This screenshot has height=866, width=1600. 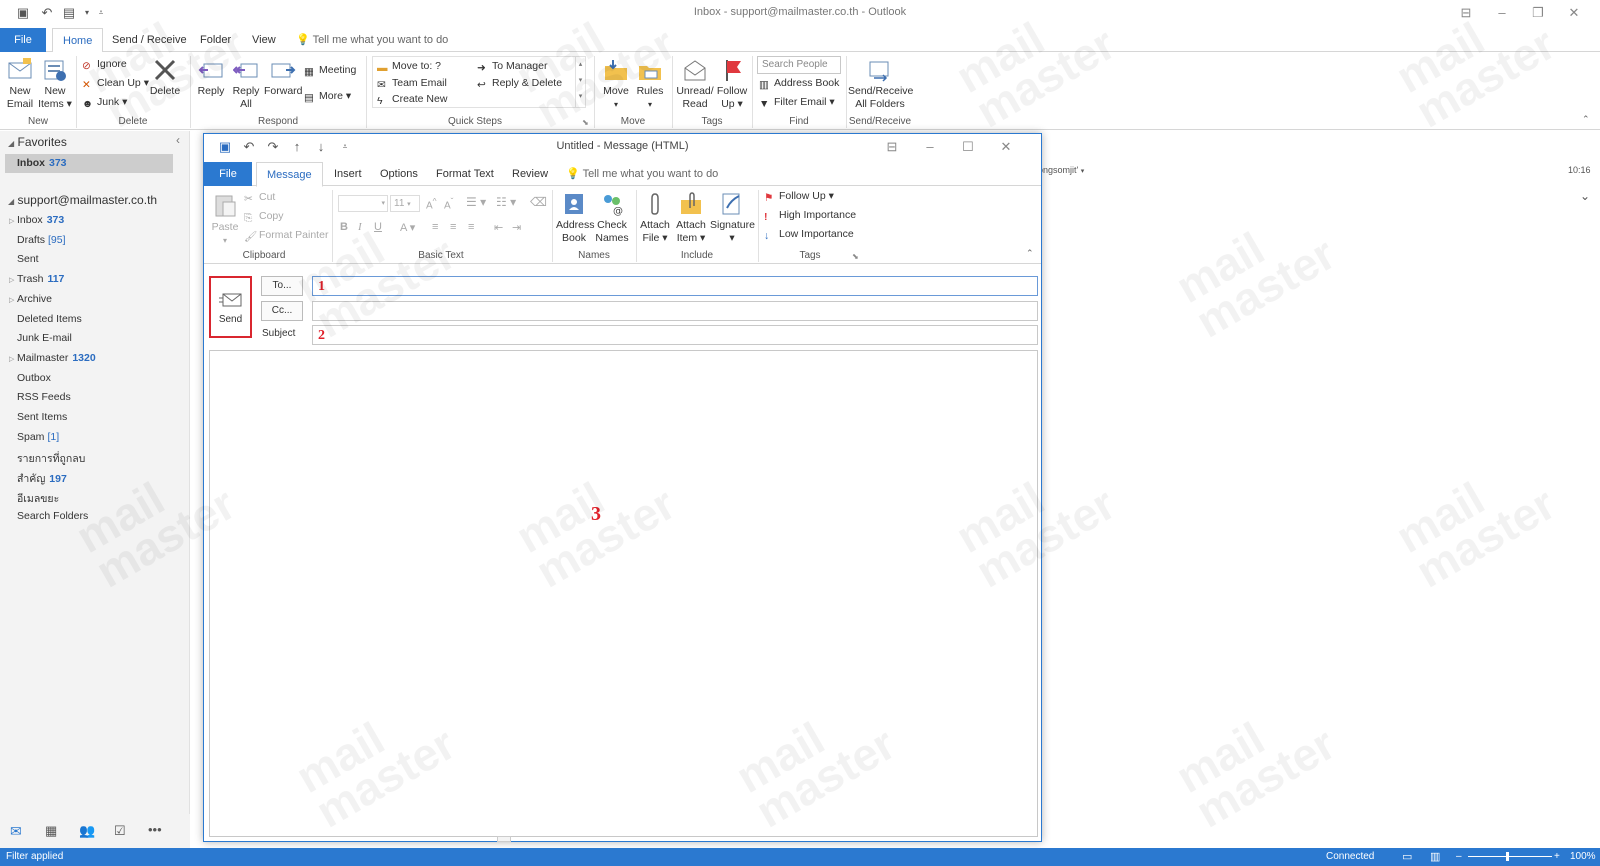 What do you see at coordinates (695, 84) in the screenshot?
I see `unread-read-button: Unread/Read` at bounding box center [695, 84].